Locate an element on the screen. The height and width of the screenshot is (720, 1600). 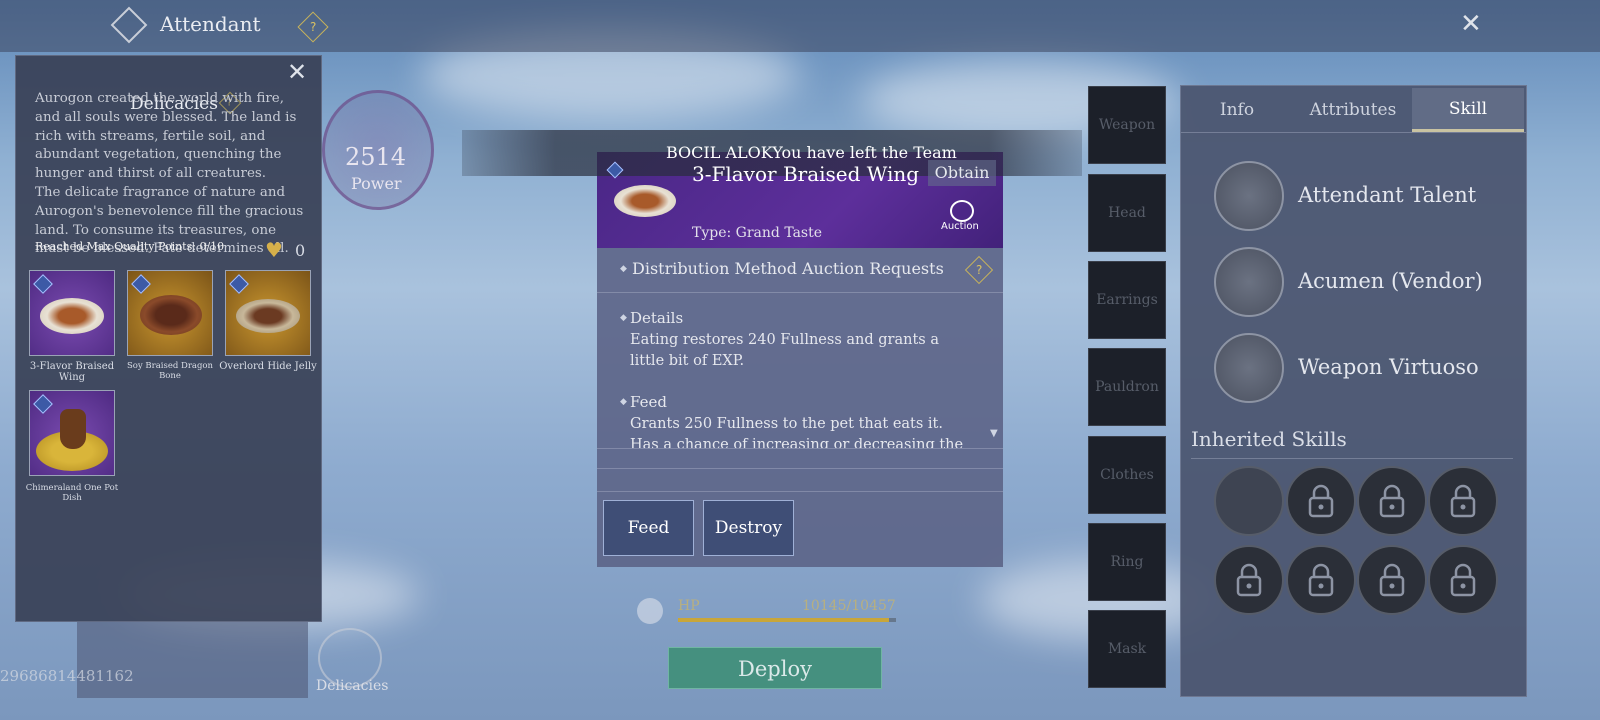
item-slot-one-pot-dish is located at coordinates (72, 433).